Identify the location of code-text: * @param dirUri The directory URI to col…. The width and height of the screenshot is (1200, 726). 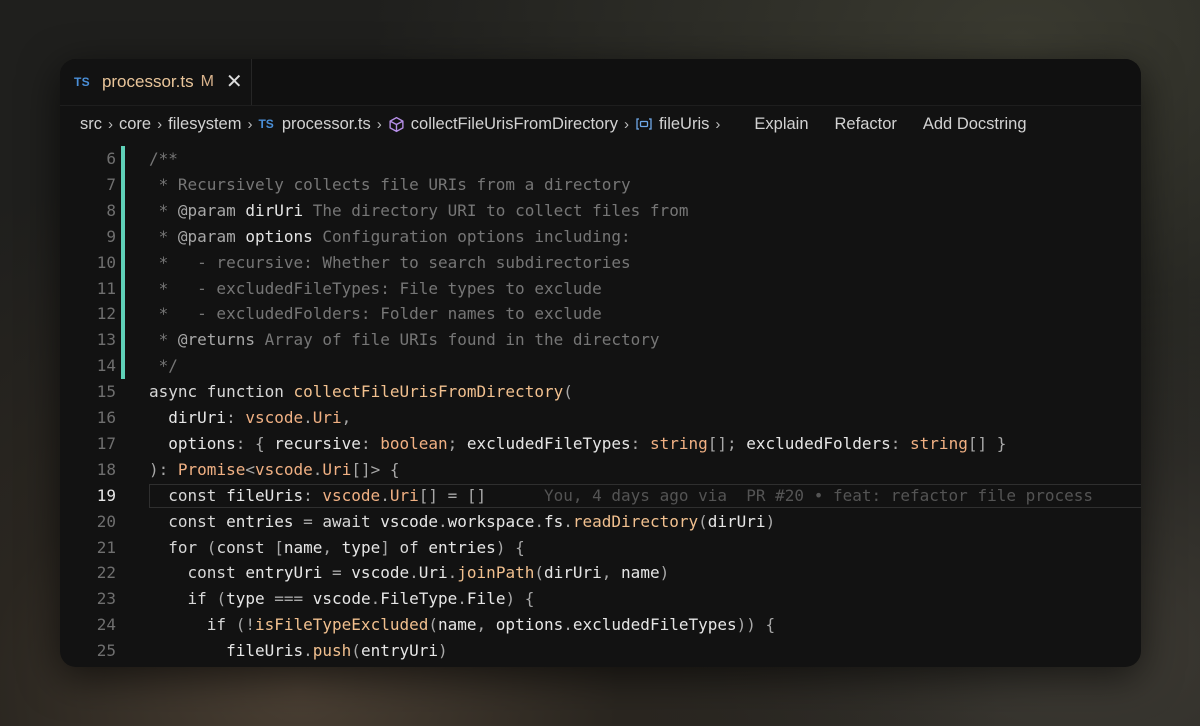
(419, 211).